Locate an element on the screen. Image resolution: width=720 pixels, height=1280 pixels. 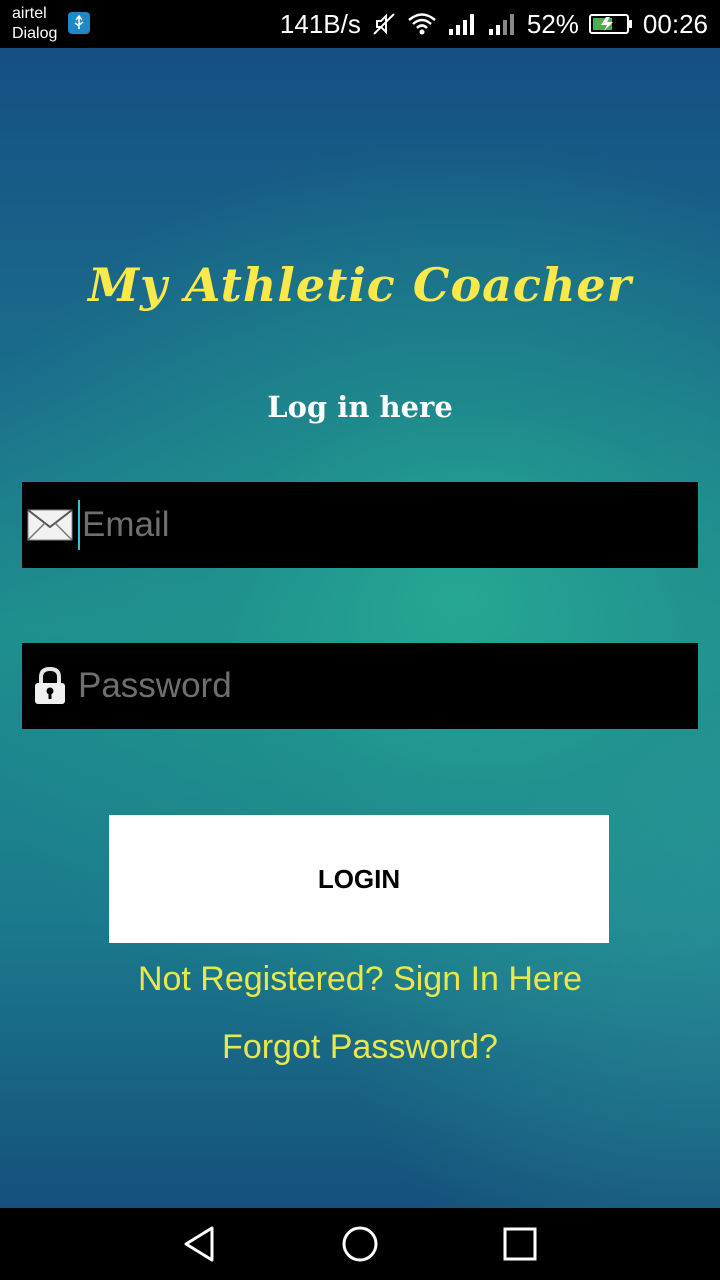
login-subtitle: Log in here is located at coordinates (360, 407).